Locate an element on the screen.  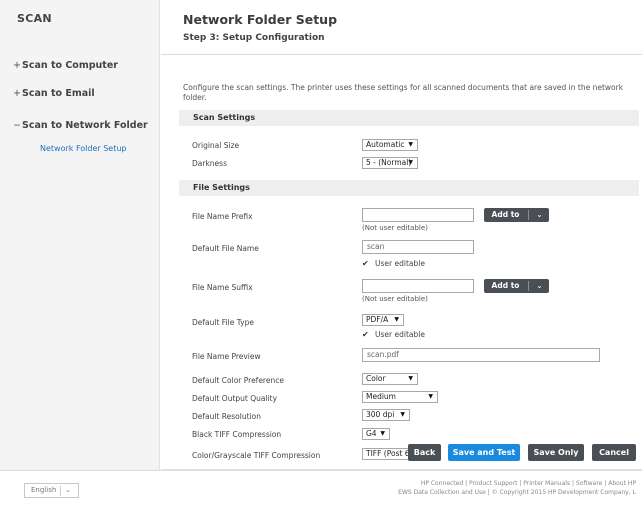
suffix-add-to-group: Add to ⌄ is located at coordinates (516, 286).